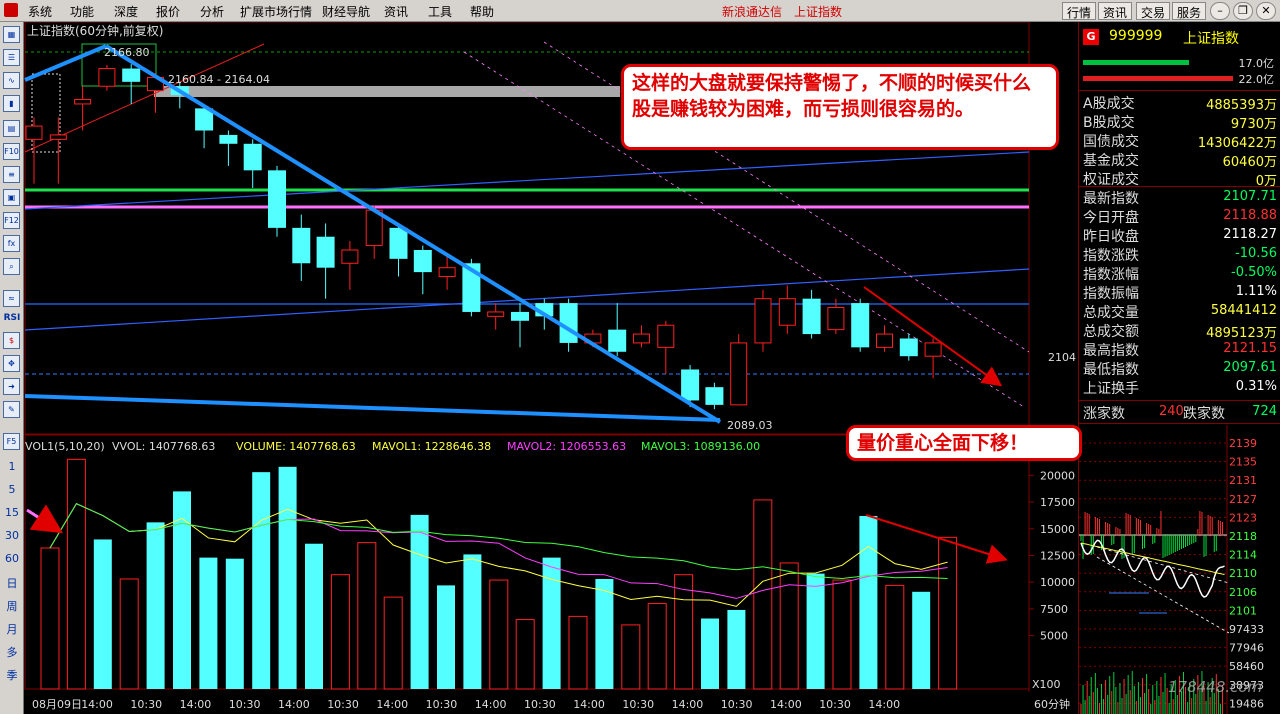 The width and height of the screenshot is (1280, 714). Describe the element at coordinates (1189, 11) in the screenshot. I see `service-button: 服务` at that location.